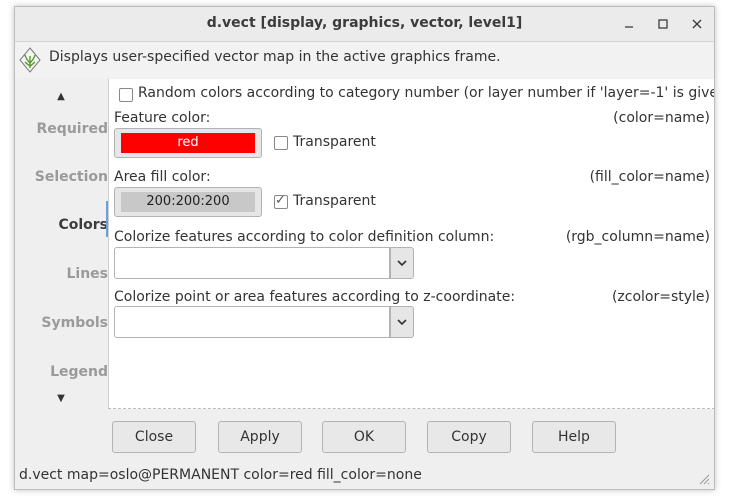 This screenshot has height=499, width=732. I want to click on minimize-icon, so click(629, 24).